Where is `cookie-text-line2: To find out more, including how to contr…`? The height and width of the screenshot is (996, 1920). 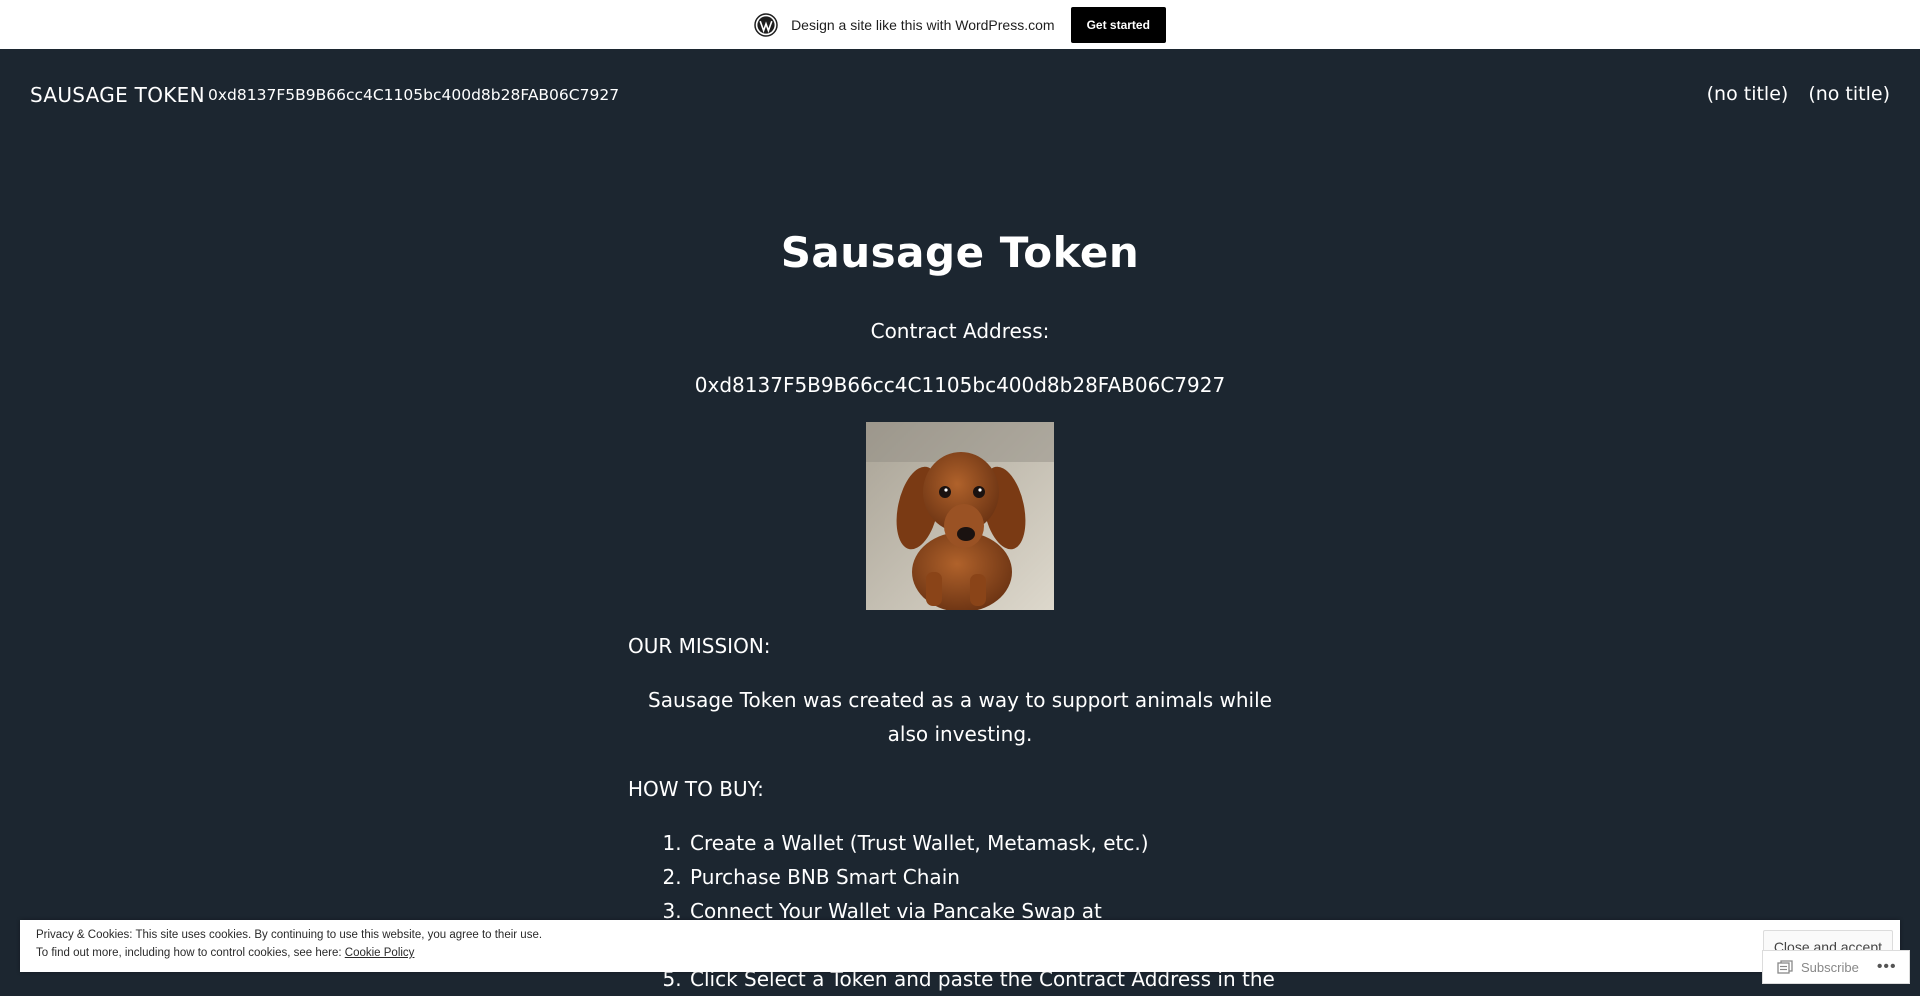 cookie-text-line2: To find out more, including how to contr… is located at coordinates (225, 953).